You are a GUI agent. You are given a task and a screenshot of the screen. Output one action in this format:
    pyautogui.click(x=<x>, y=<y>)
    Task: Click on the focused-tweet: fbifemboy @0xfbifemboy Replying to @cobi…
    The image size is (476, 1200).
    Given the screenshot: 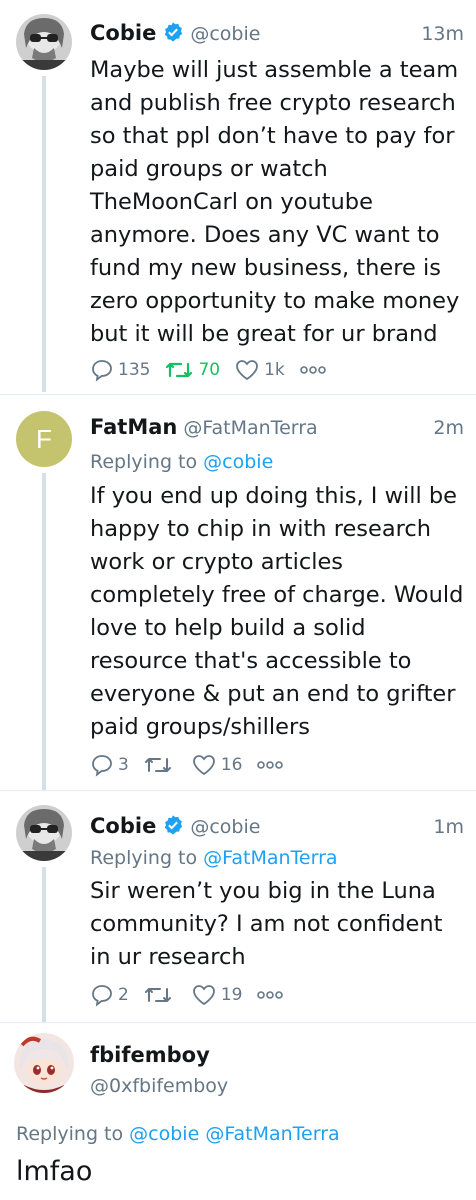 What is the action you would take?
    pyautogui.click(x=238, y=1111)
    